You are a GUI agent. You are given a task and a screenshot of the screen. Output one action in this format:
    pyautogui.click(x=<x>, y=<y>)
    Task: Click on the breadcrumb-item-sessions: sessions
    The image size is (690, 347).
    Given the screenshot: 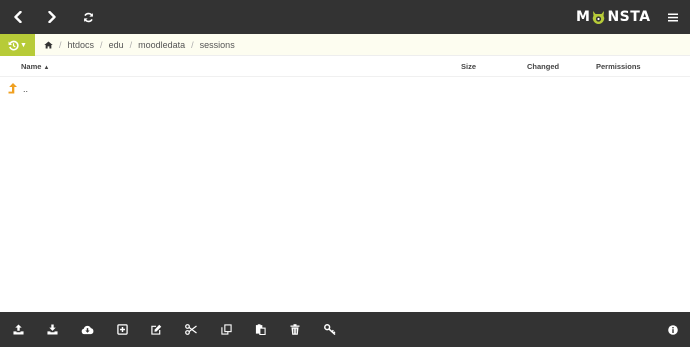 What is the action you would take?
    pyautogui.click(x=217, y=45)
    